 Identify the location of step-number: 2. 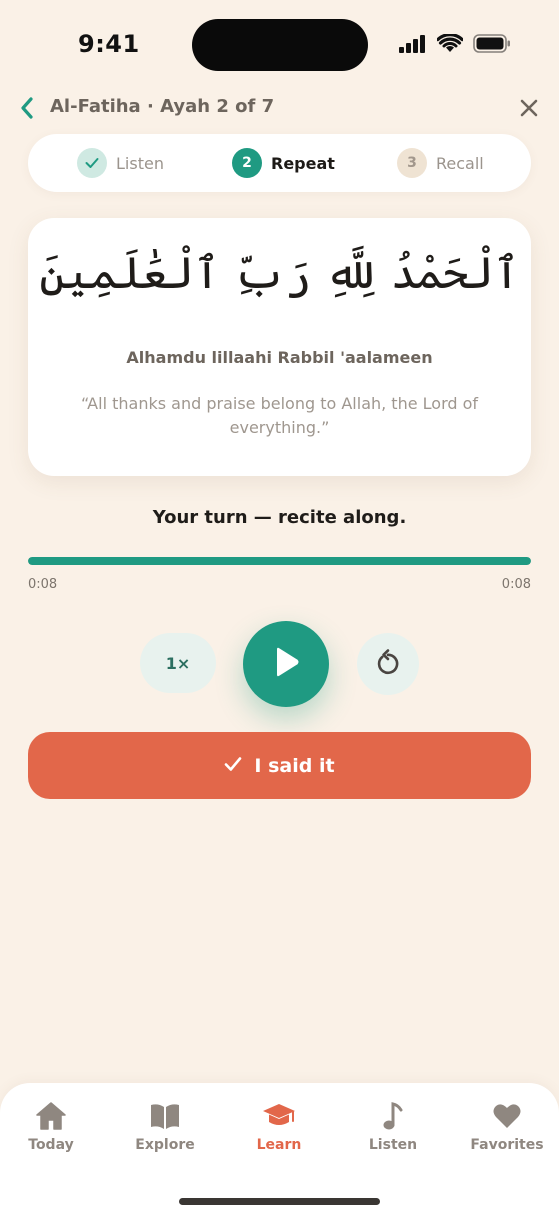
(247, 163).